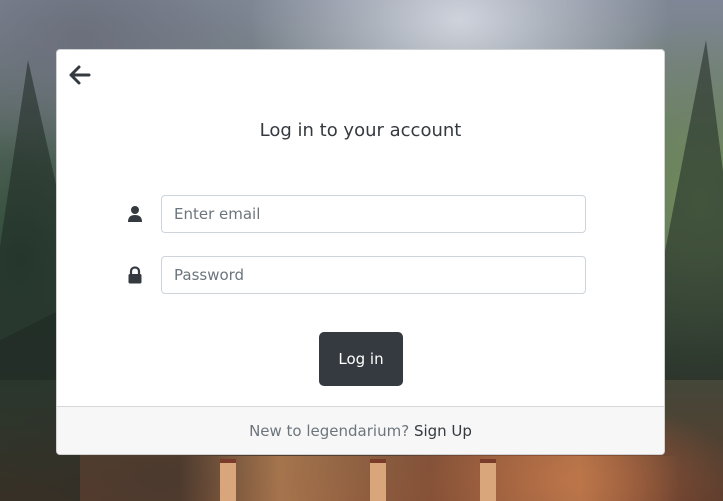  Describe the element at coordinates (373, 214) in the screenshot. I see `email-field` at that location.